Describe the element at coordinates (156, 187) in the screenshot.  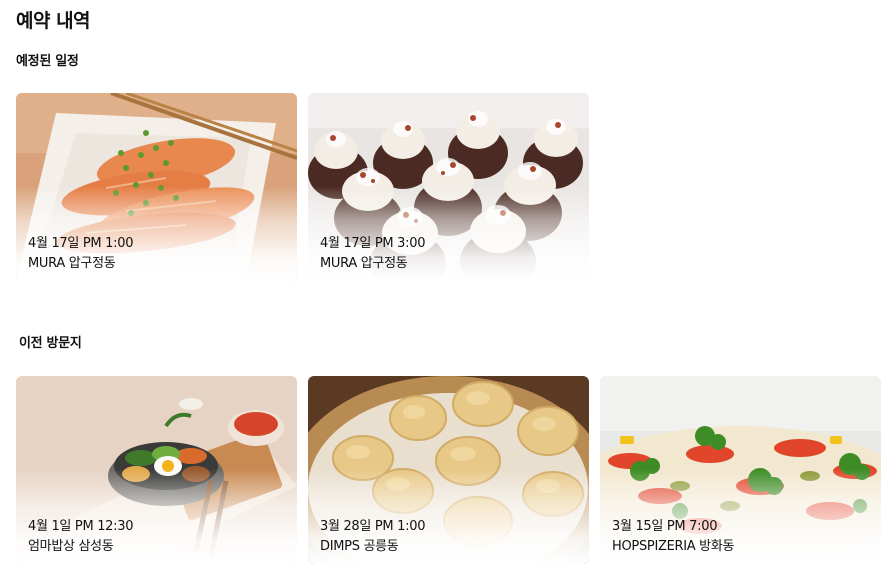
I see `reservation-card: 4월 17일 PM 1:00 MURA 압구정동` at that location.